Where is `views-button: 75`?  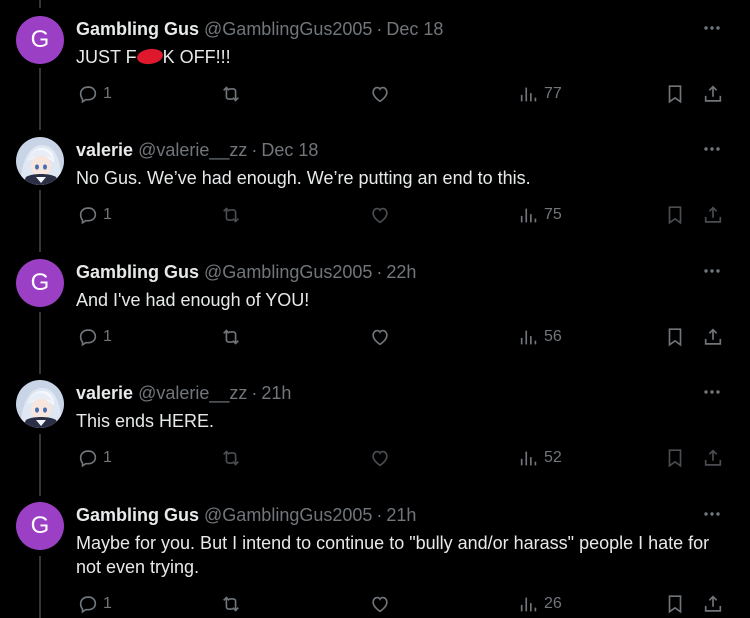 views-button: 75 is located at coordinates (540, 215).